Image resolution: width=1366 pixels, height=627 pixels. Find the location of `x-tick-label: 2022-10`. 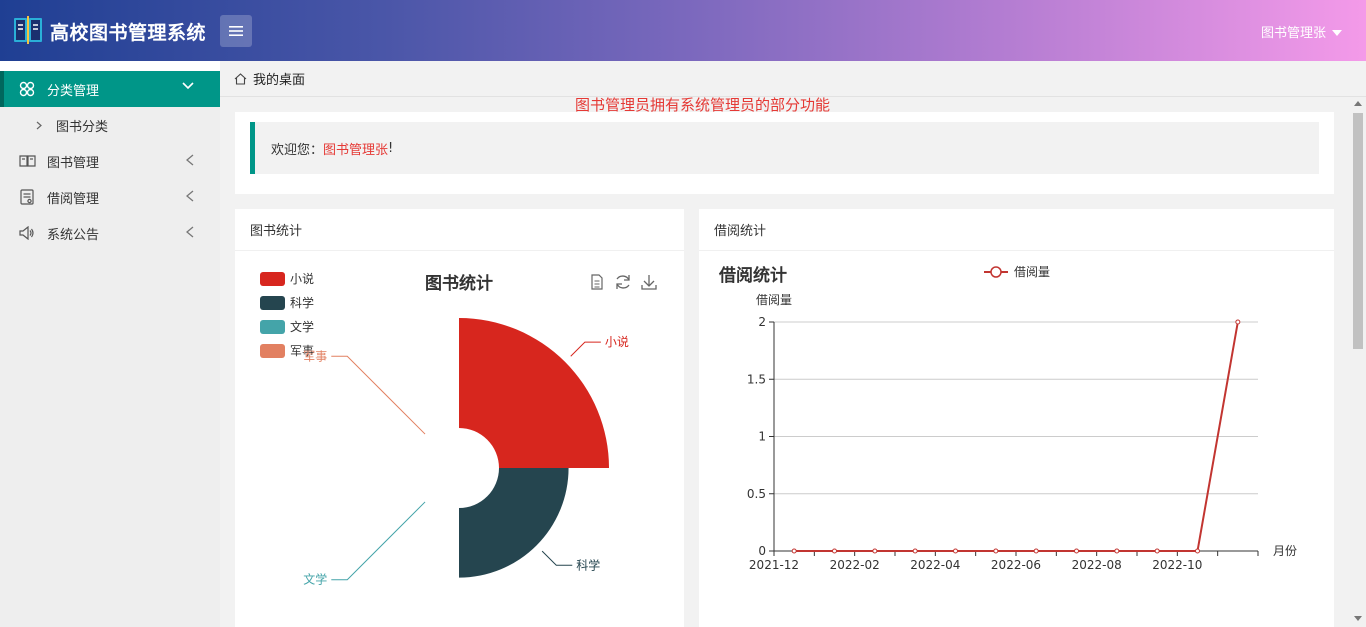

x-tick-label: 2022-10 is located at coordinates (1177, 565).